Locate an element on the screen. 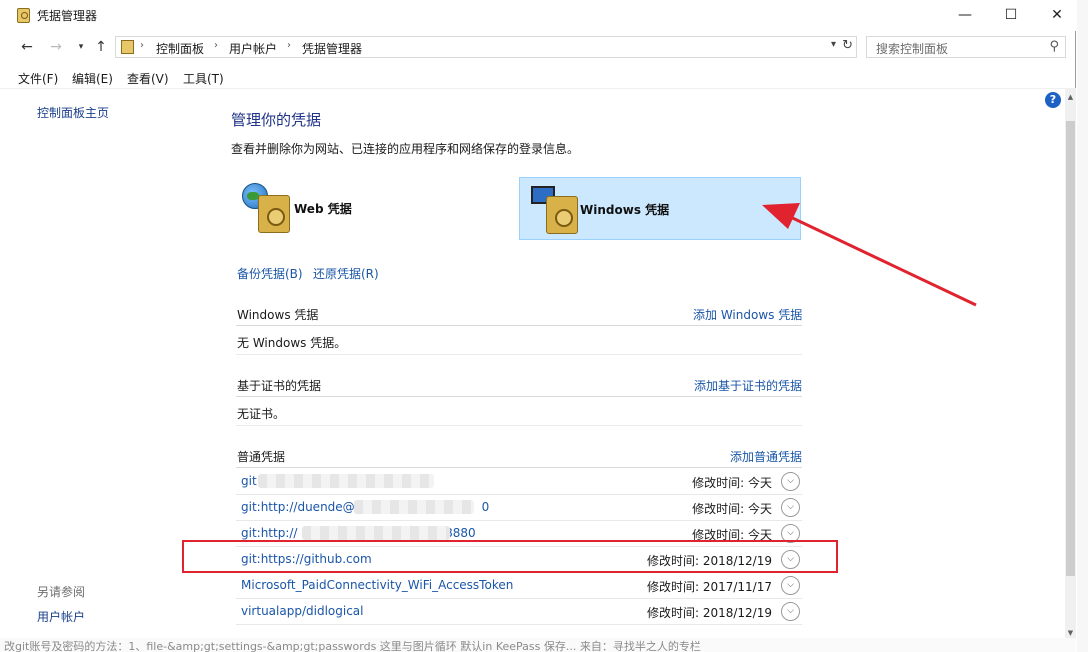  address-bar: › 控制面板 › 用户帐户 › 凭据管理器 ▾ ↻ is located at coordinates (486, 47).